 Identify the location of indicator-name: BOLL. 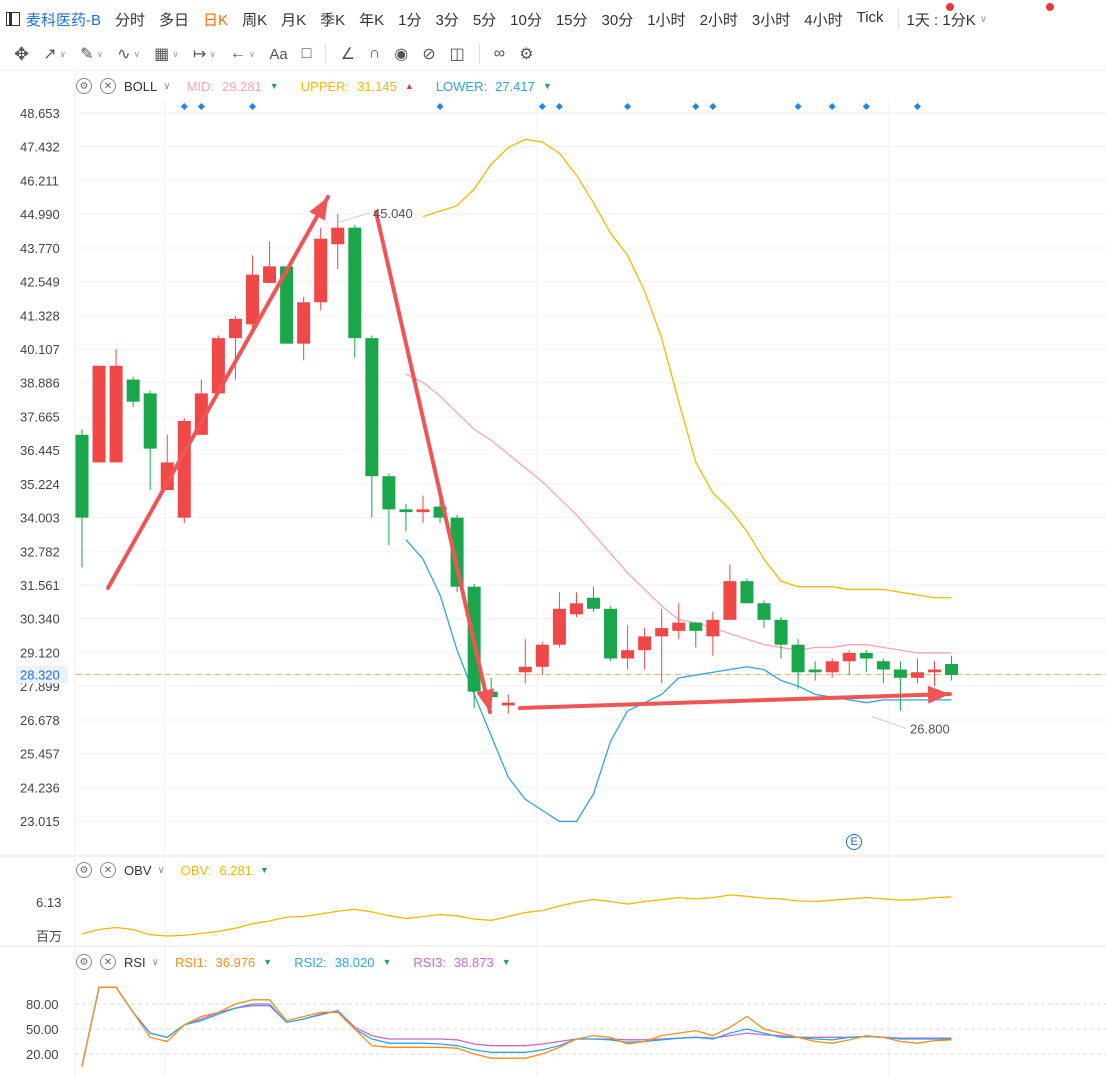
(140, 86).